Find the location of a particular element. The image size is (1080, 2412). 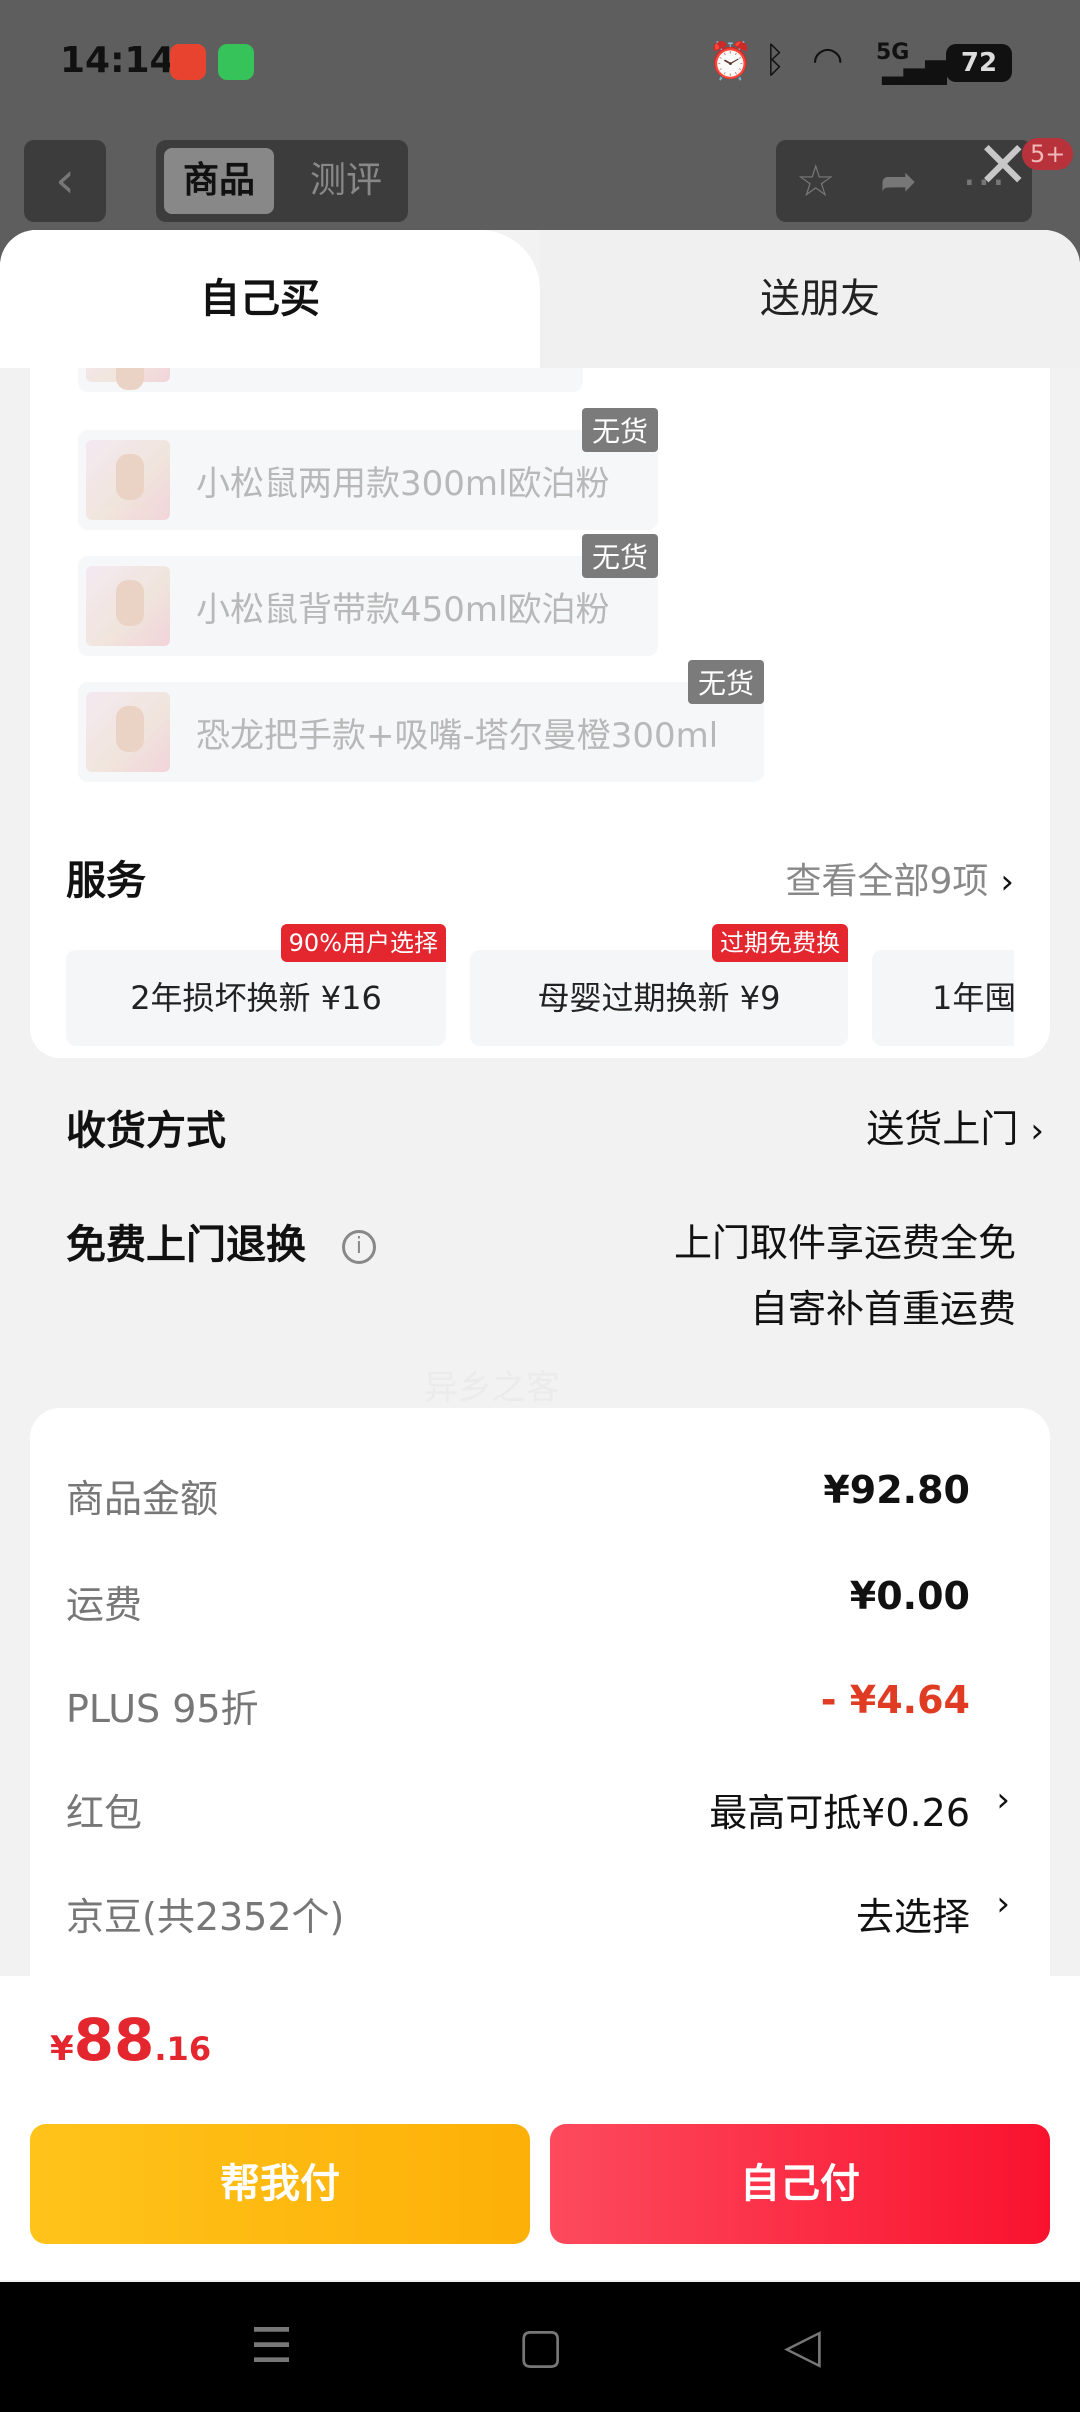

battery-icon: 72 is located at coordinates (979, 63).